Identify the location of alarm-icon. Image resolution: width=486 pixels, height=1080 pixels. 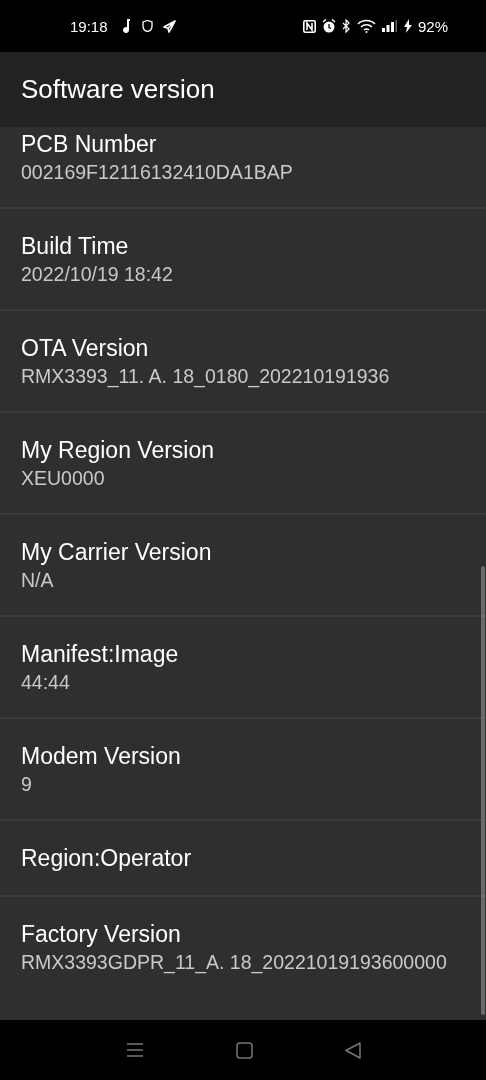
(328, 26).